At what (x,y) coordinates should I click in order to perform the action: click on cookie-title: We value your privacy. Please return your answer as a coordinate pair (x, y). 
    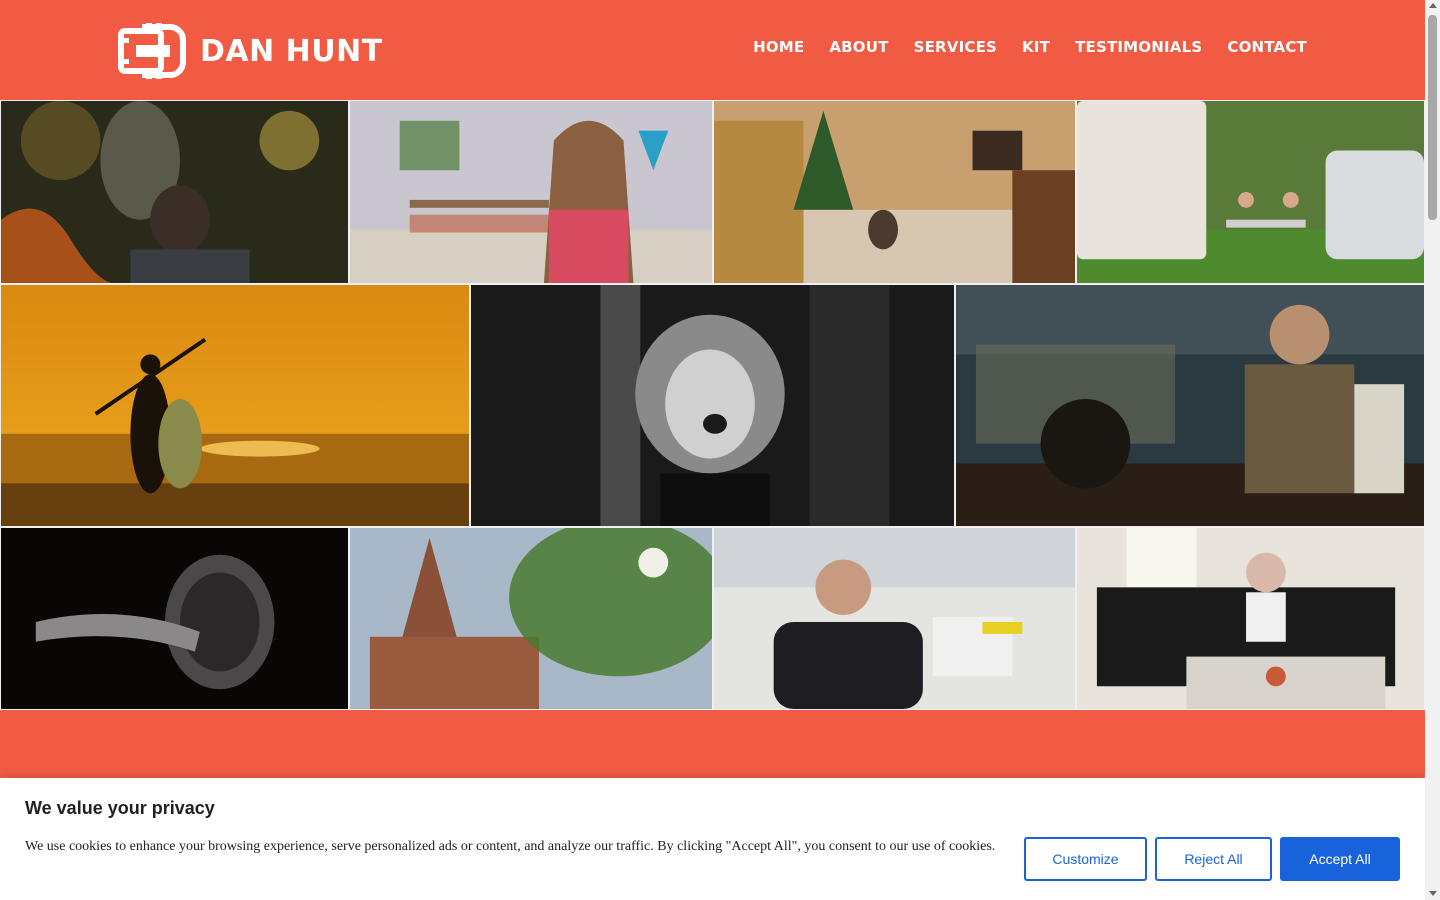
    Looking at the image, I should click on (120, 808).